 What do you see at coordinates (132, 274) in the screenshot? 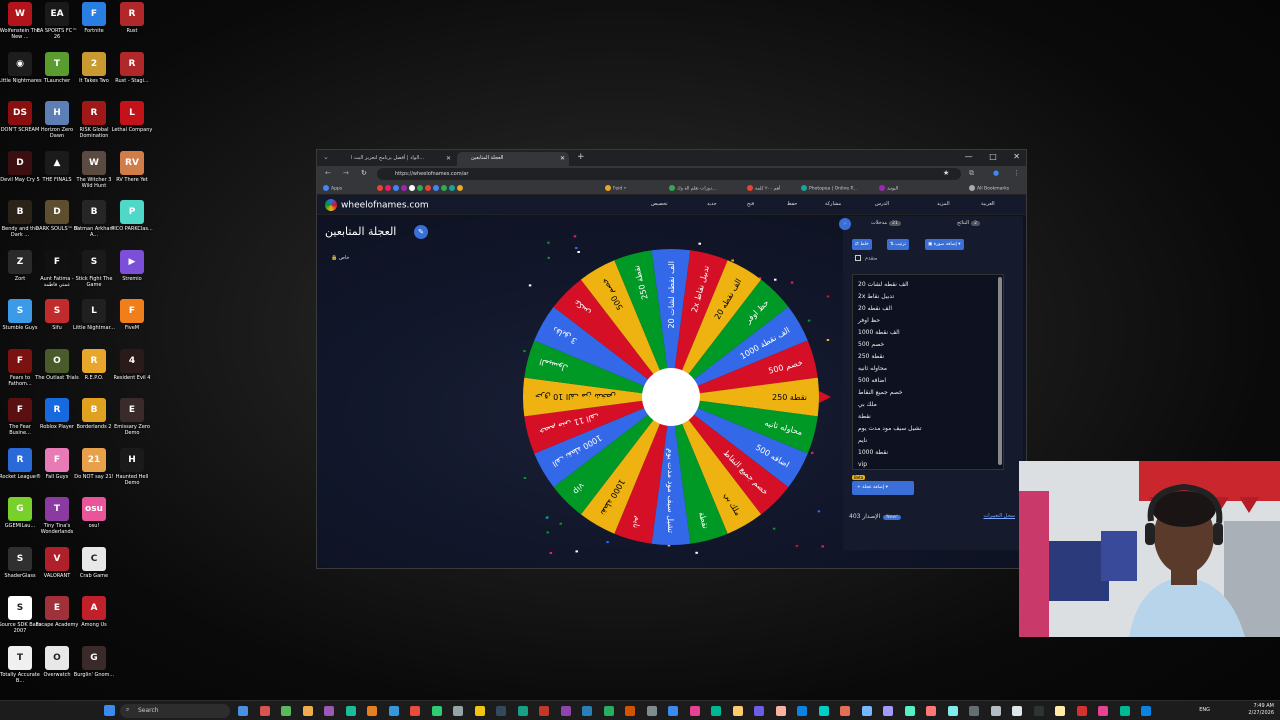
I see `desktop-icon: ▶ Stremio` at bounding box center [132, 274].